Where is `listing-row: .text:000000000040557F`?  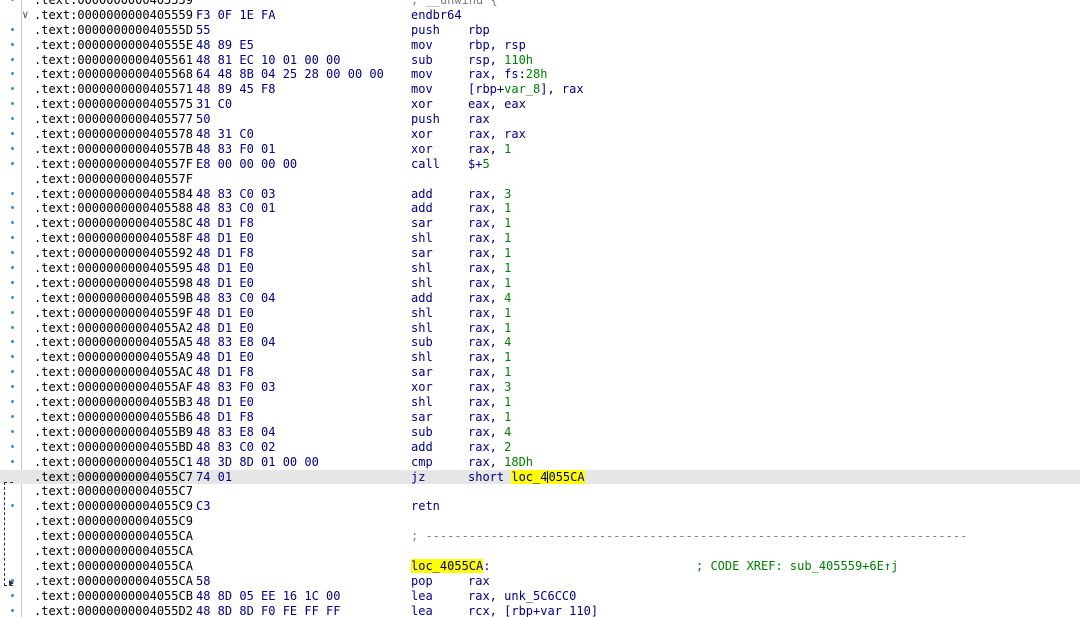 listing-row: .text:000000000040557F is located at coordinates (540, 179).